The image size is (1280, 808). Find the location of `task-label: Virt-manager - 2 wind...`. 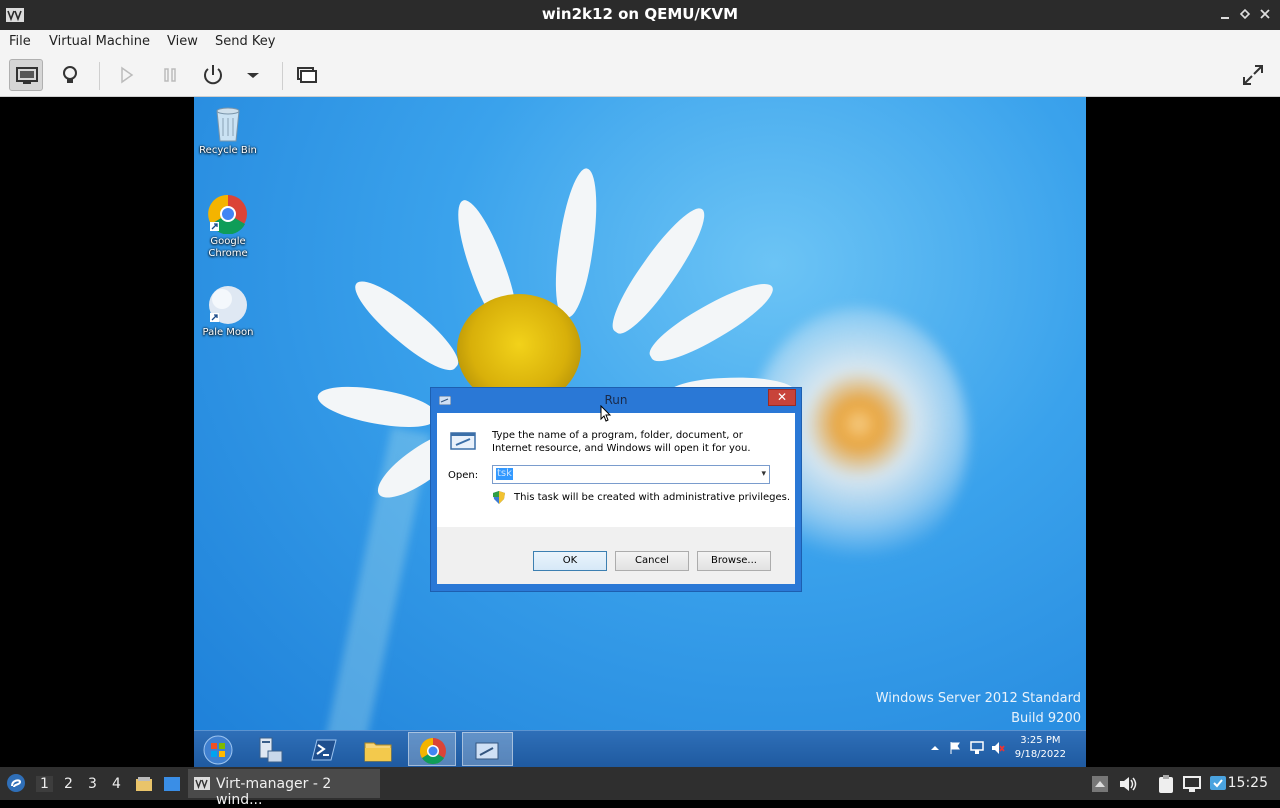

task-label: Virt-manager - 2 wind... is located at coordinates (274, 792).